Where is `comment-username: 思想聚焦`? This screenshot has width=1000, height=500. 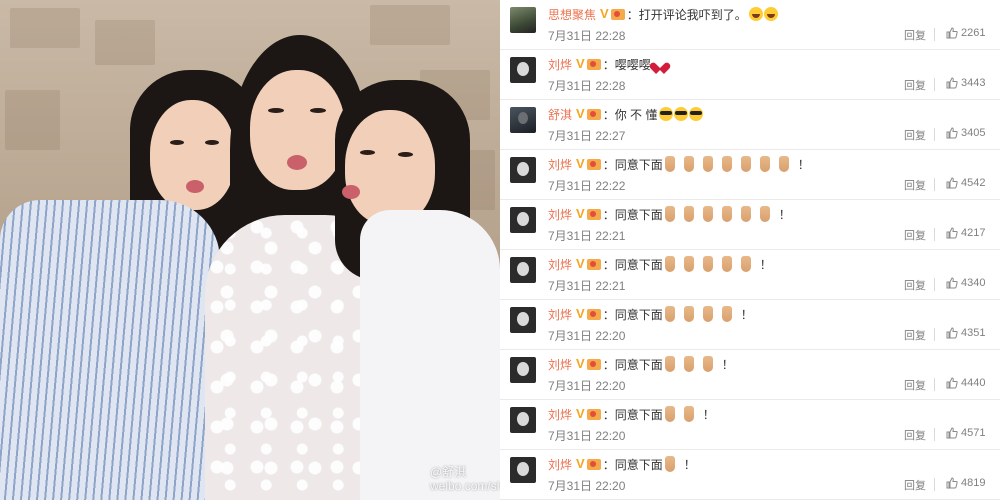
comment-username: 思想聚焦 is located at coordinates (572, 14).